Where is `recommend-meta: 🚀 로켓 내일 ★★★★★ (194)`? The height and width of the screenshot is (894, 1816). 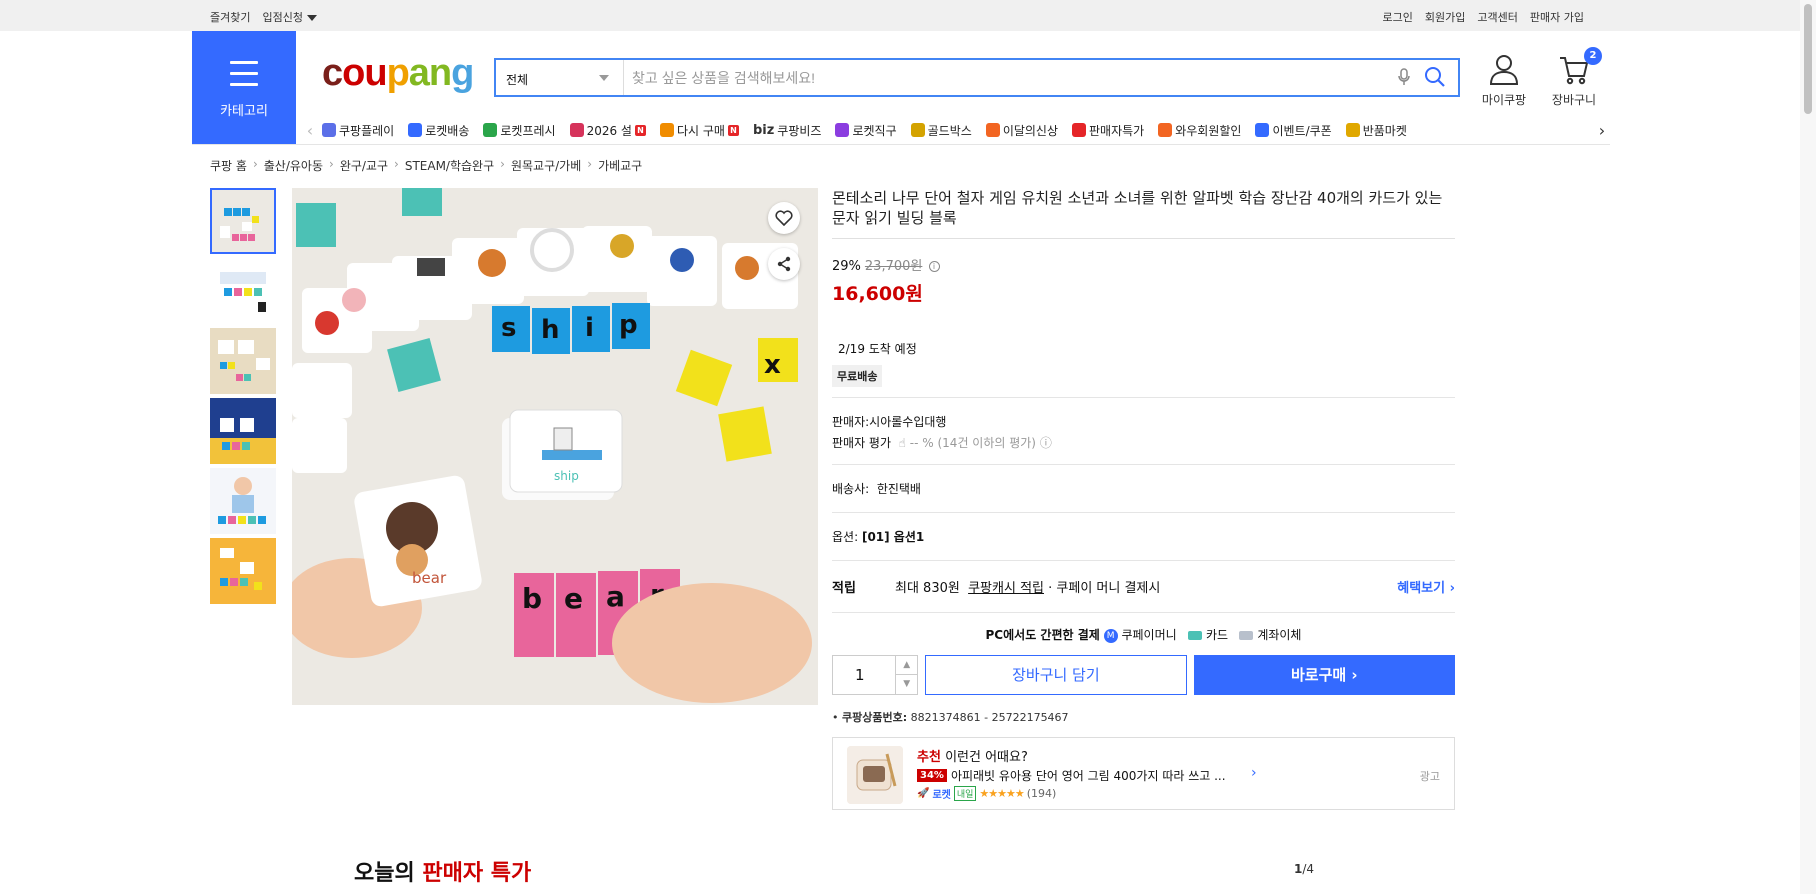
recommend-meta: 🚀 로켓 내일 ★★★★★ (194) is located at coordinates (986, 793).